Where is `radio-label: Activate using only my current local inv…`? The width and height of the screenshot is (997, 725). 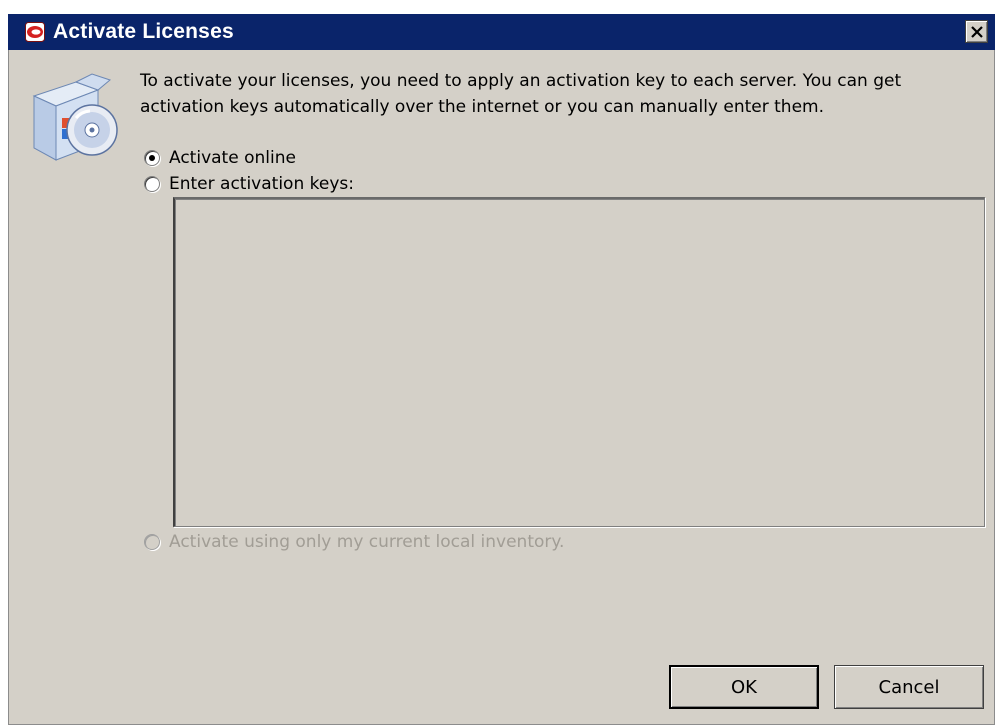 radio-label: Activate using only my current local inv… is located at coordinates (367, 542).